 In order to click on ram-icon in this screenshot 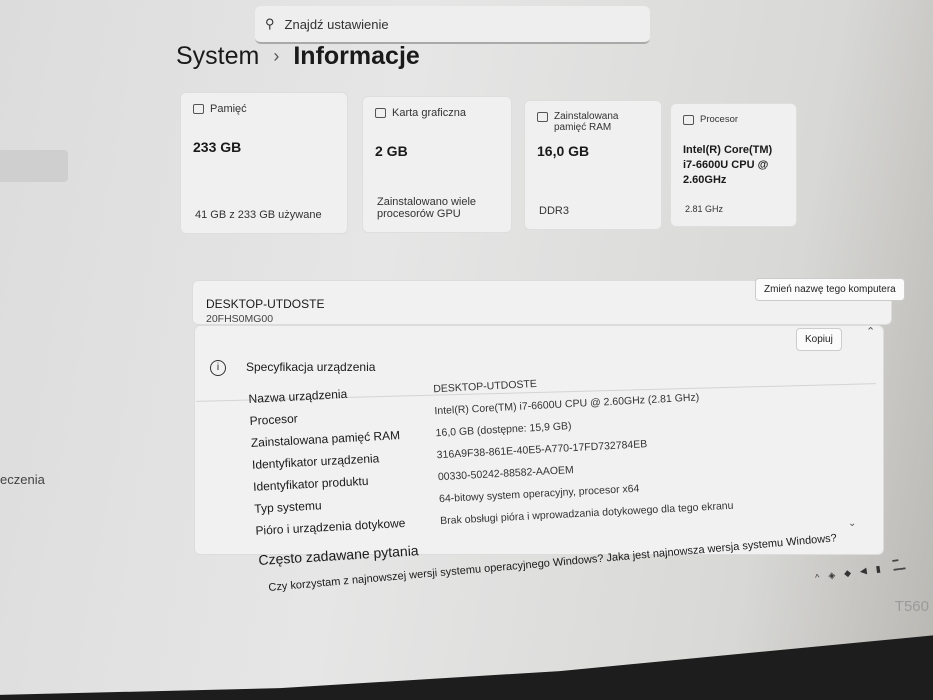, I will do `click(542, 117)`.